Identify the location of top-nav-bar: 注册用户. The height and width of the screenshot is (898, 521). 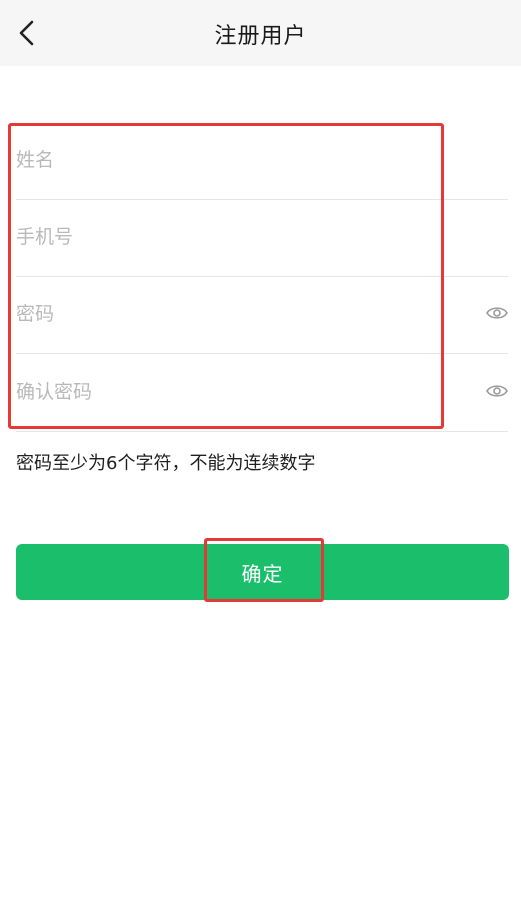
(260, 33).